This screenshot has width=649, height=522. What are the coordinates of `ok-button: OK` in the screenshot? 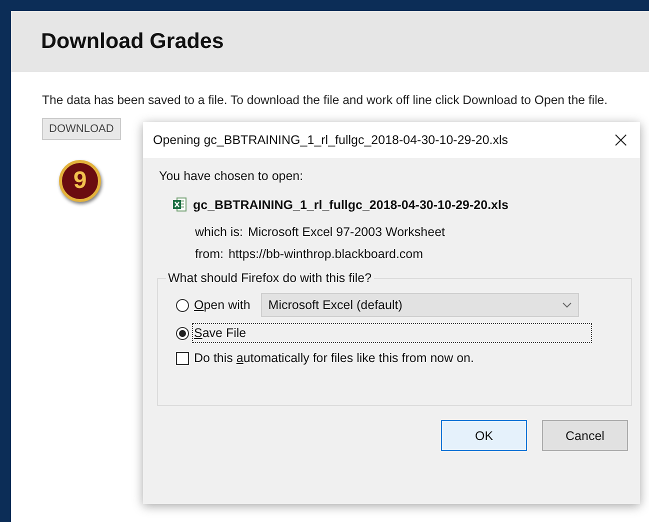 It's located at (484, 435).